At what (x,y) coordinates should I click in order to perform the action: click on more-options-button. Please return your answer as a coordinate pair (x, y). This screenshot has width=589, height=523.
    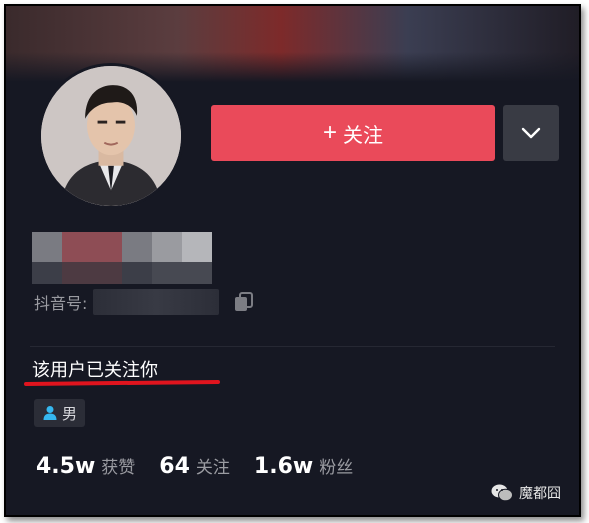
    Looking at the image, I should click on (531, 133).